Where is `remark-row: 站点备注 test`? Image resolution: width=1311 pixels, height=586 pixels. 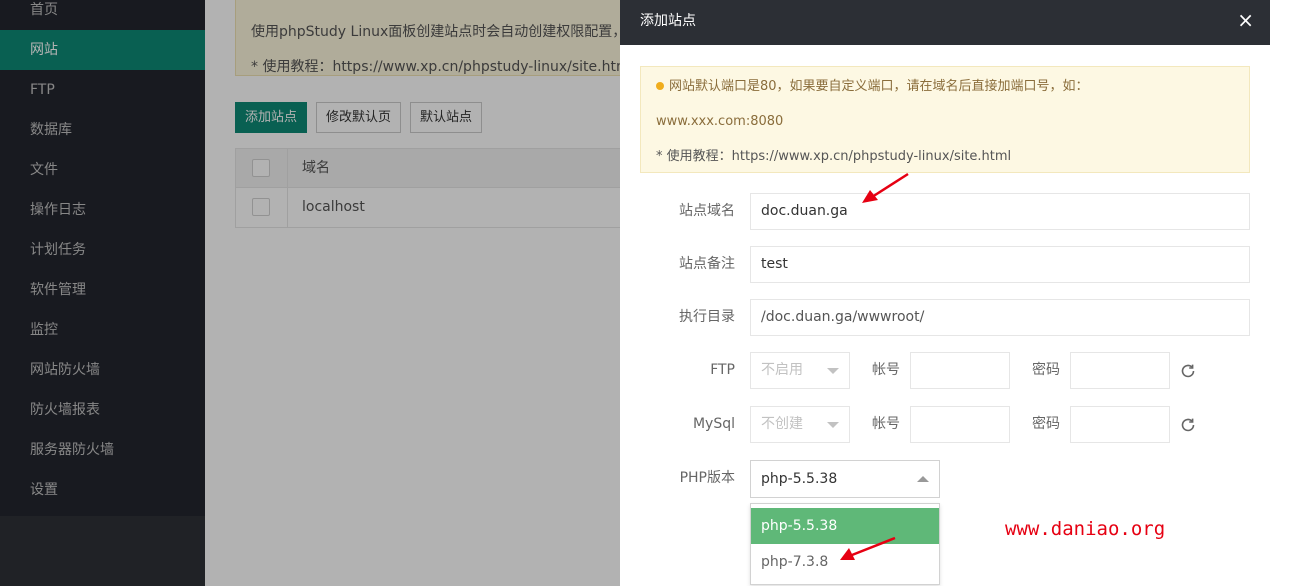
remark-row: 站点备注 test is located at coordinates (945, 264).